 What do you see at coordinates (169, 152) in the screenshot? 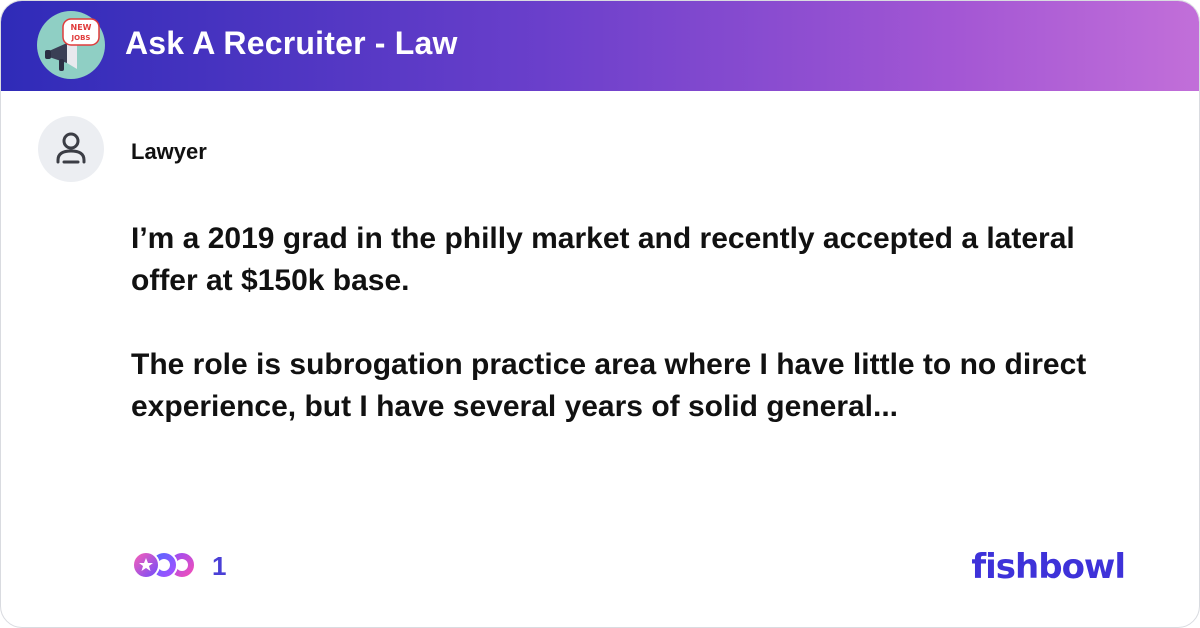
I see `author-name: Lawyer` at bounding box center [169, 152].